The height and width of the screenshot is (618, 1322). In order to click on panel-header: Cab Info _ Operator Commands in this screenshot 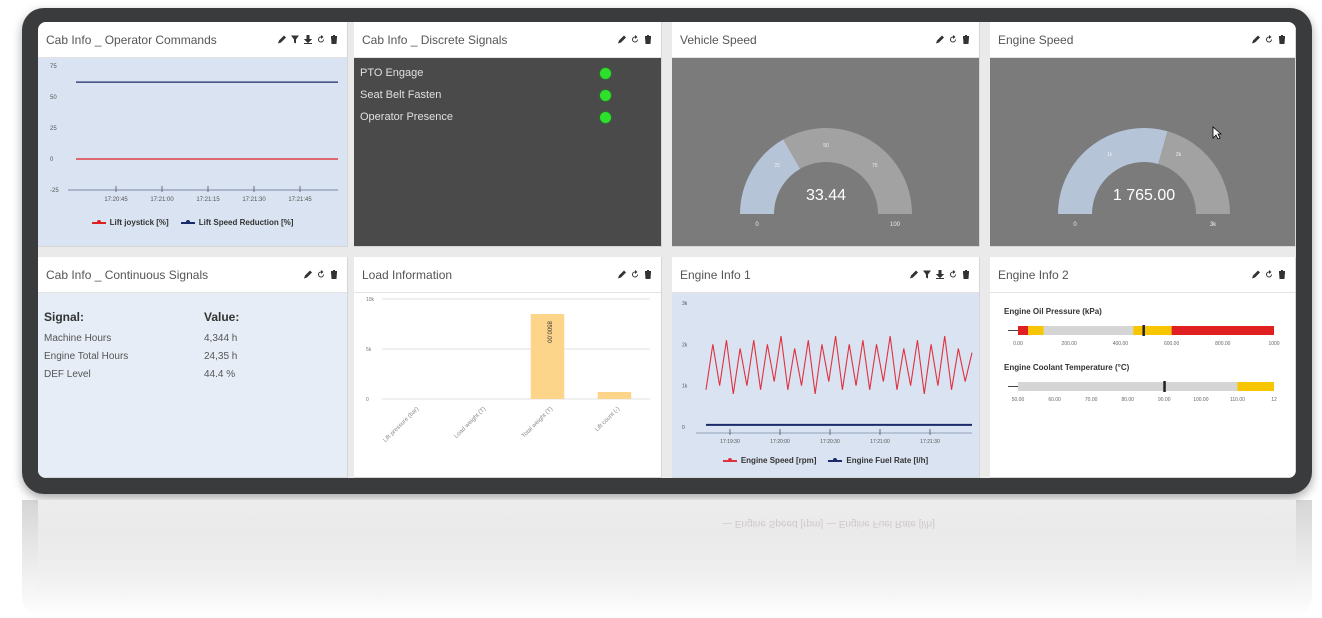, I will do `click(192, 40)`.